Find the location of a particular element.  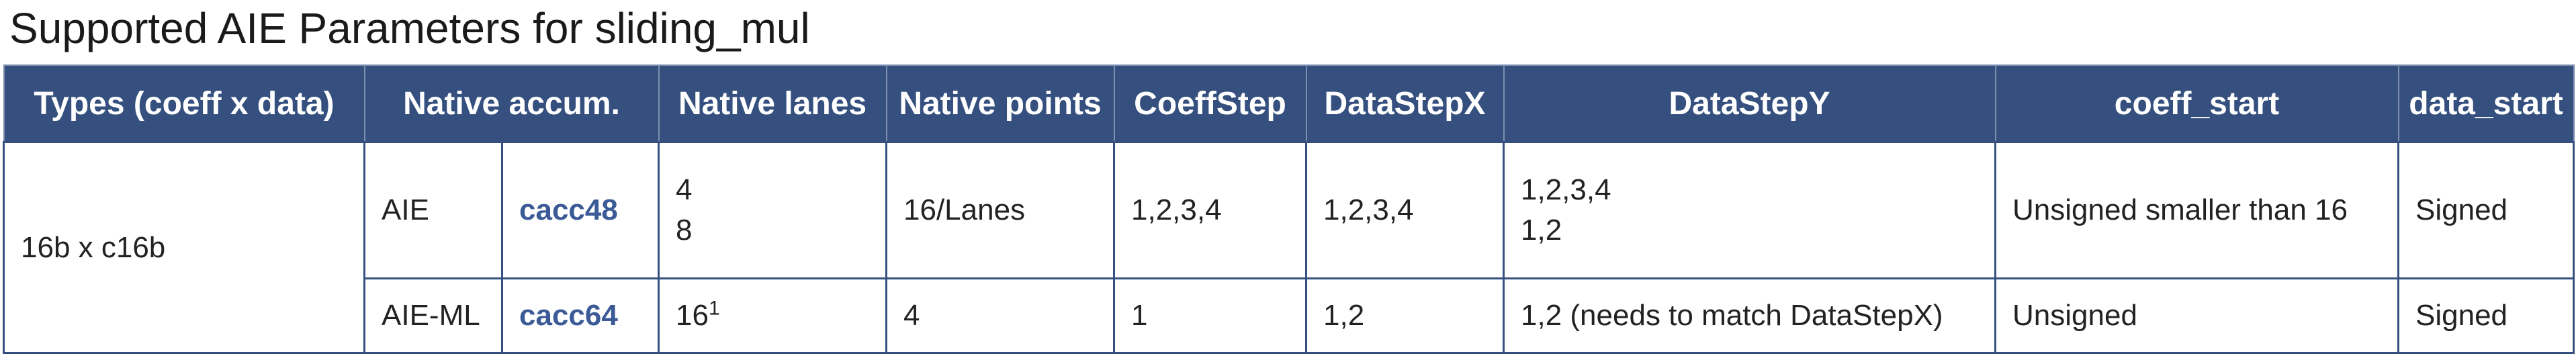

arch-cell: AIE-ML is located at coordinates (433, 316).